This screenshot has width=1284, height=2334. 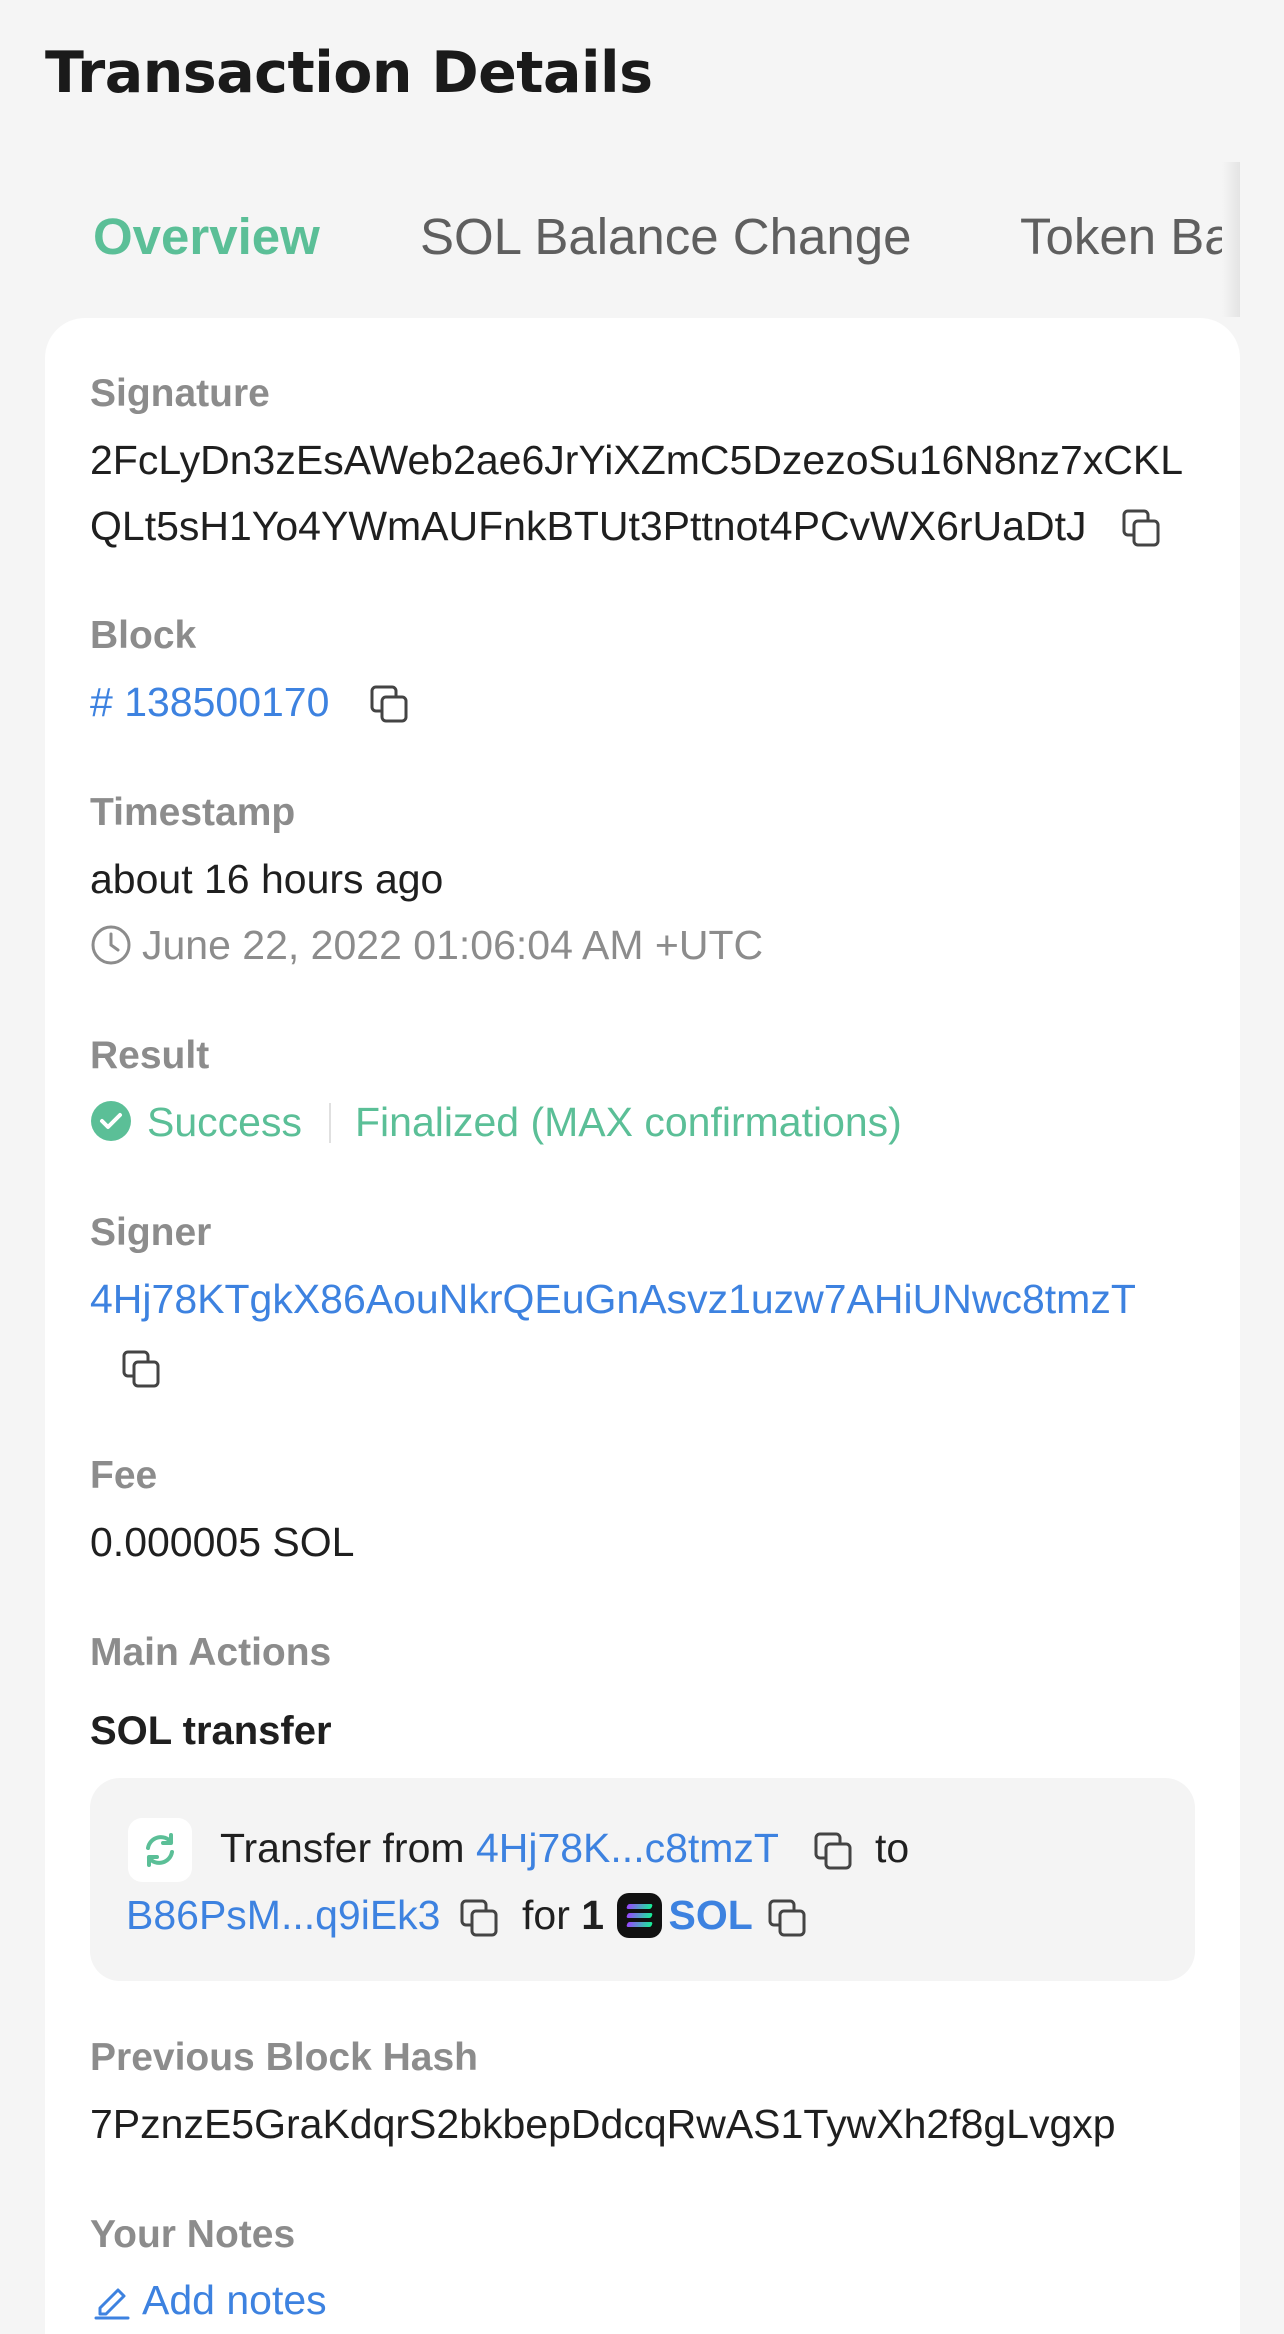 I want to click on signature-label: Signature, so click(x=180, y=393).